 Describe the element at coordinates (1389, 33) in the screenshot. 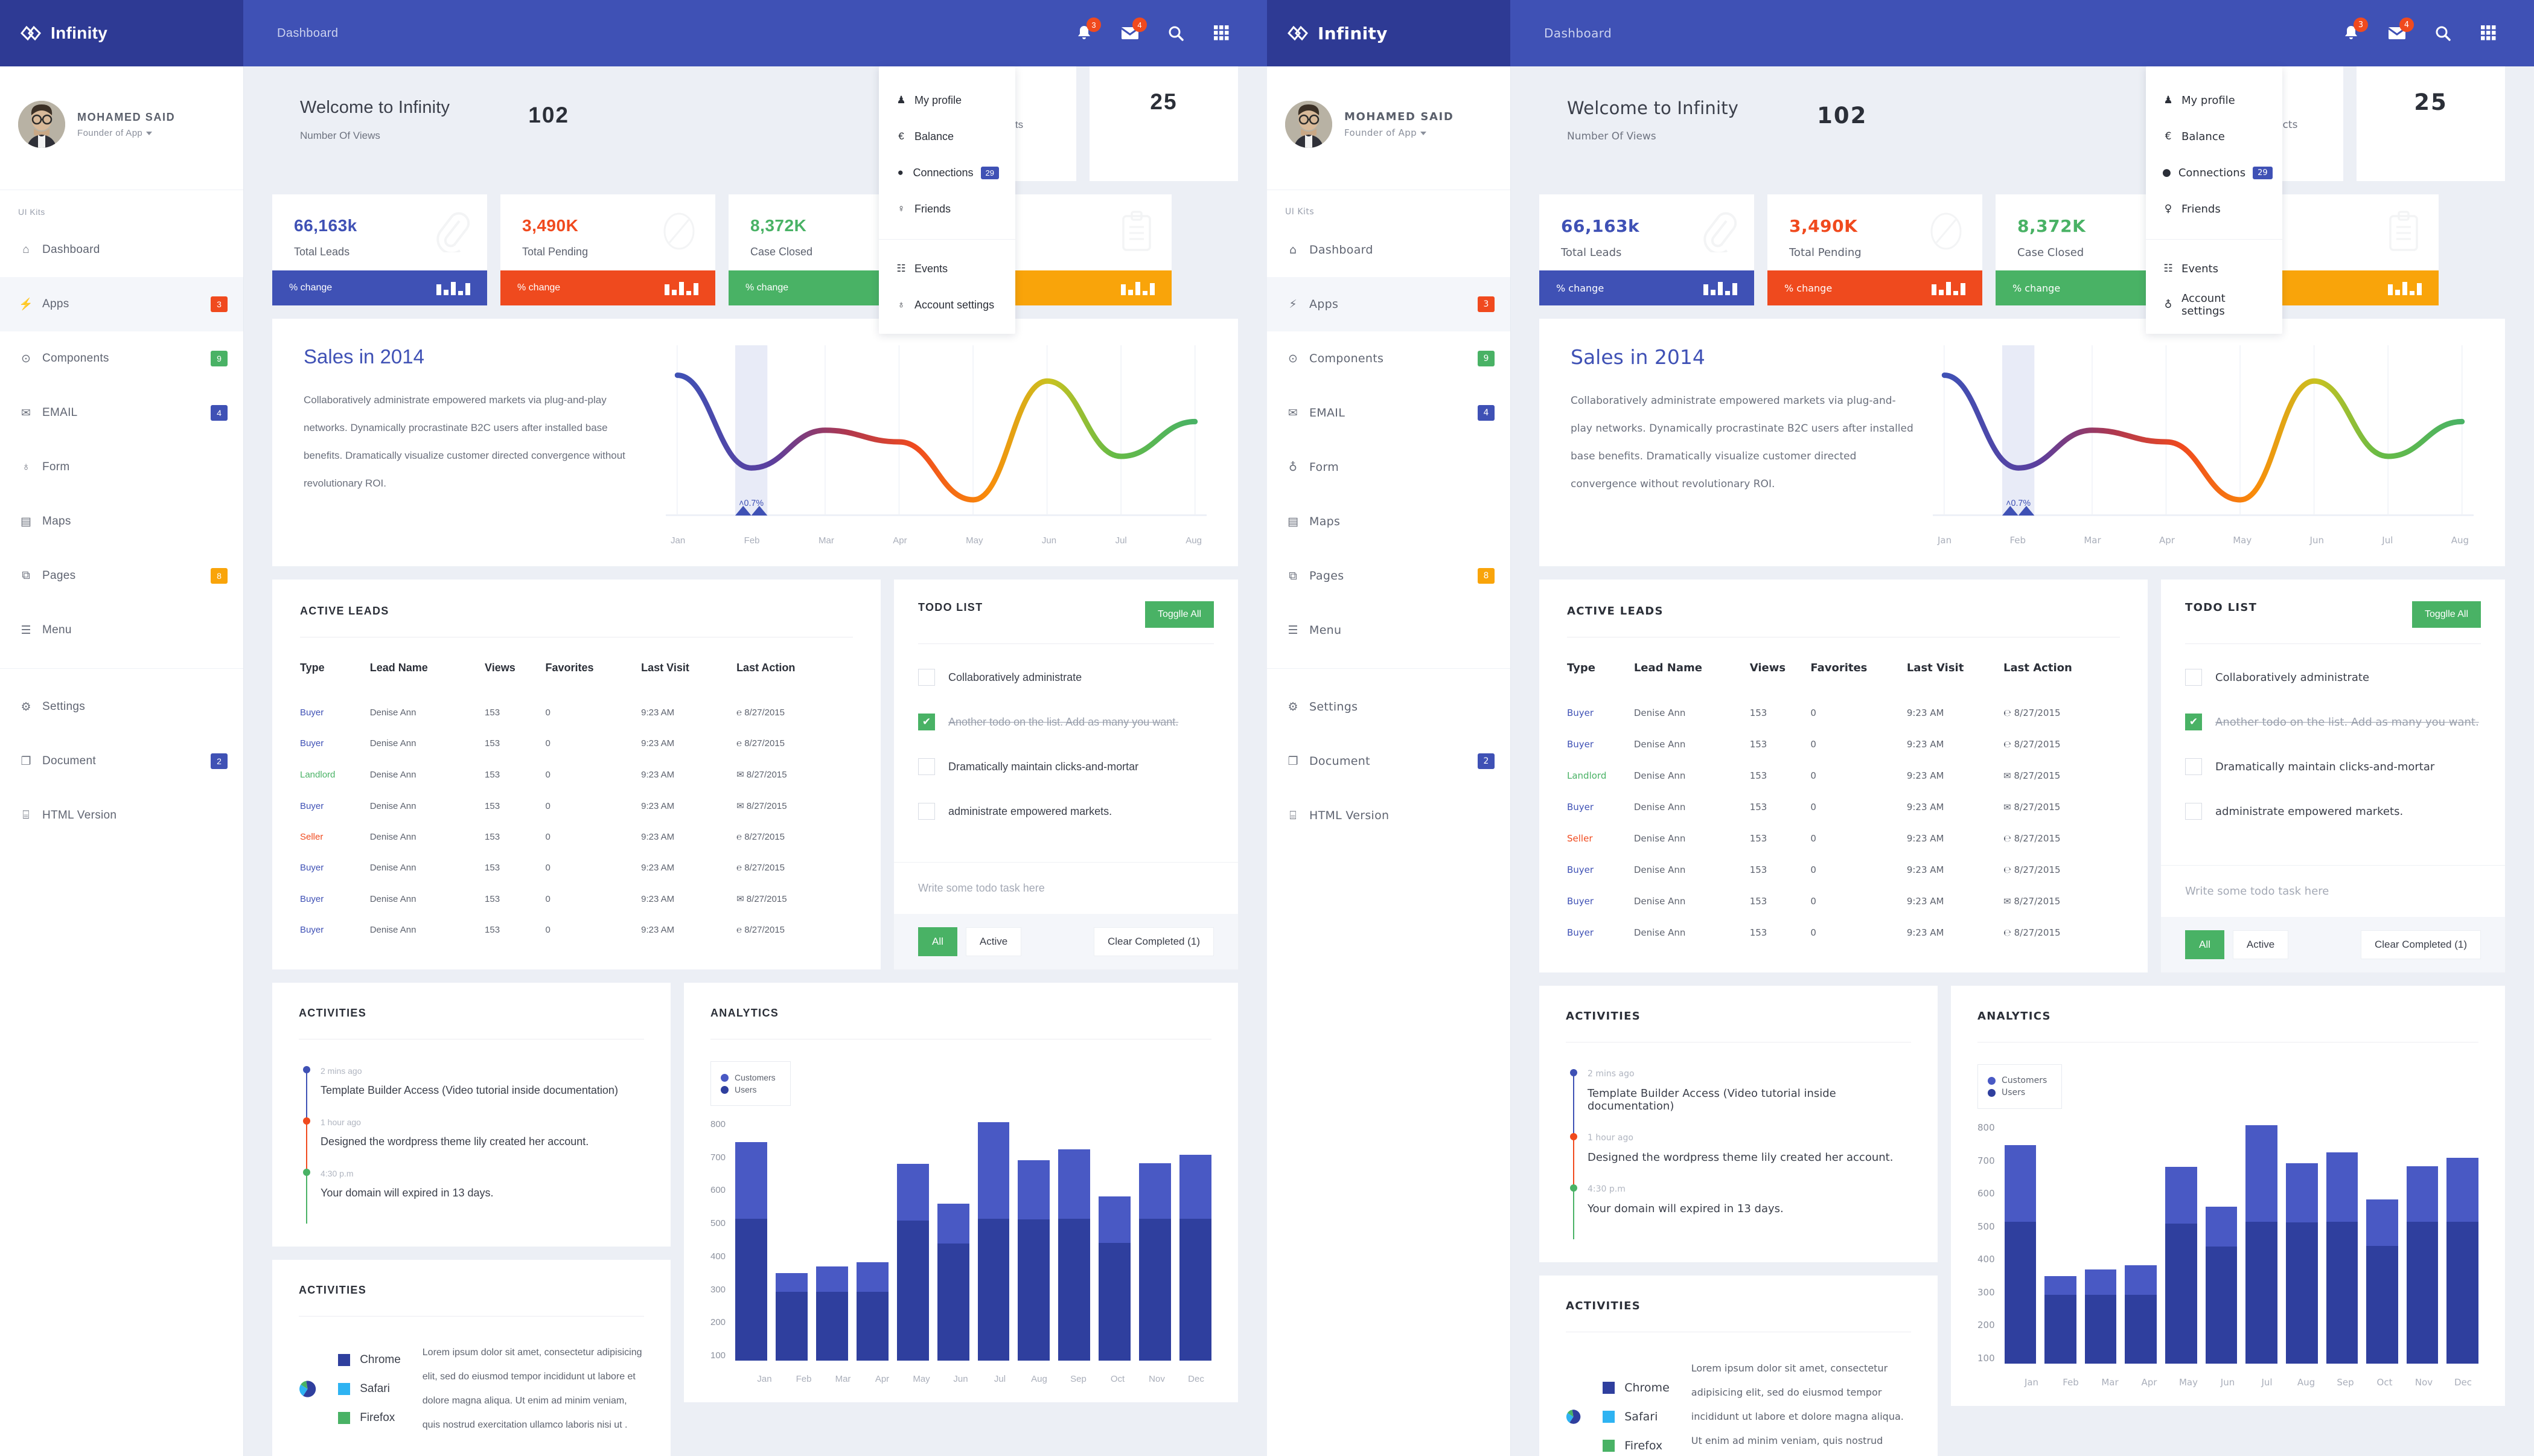

I see `brand: Infinity` at that location.